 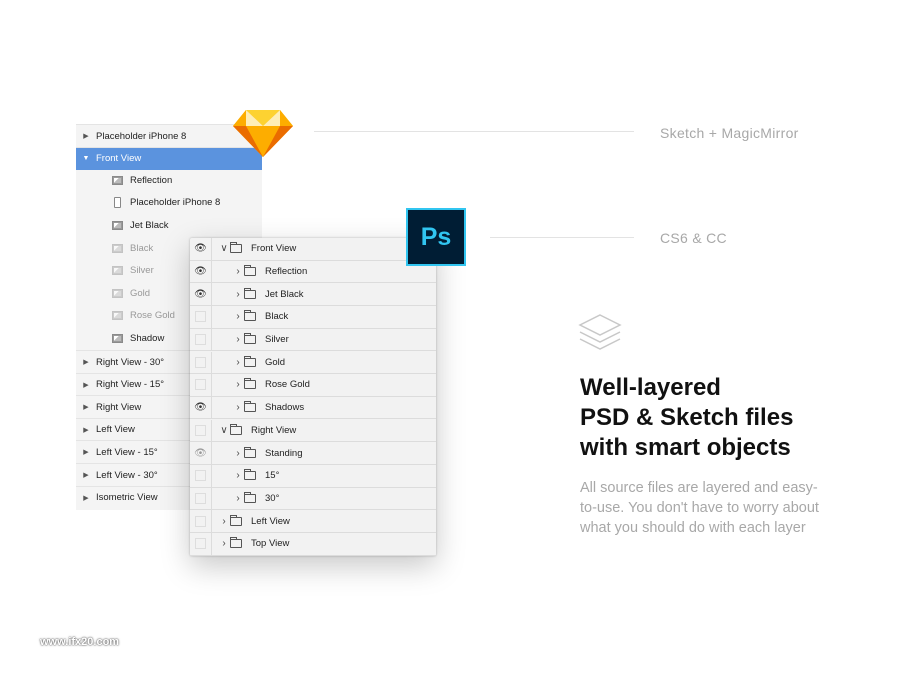 I want to click on ps-layer-row: › 15°, so click(x=313, y=476).